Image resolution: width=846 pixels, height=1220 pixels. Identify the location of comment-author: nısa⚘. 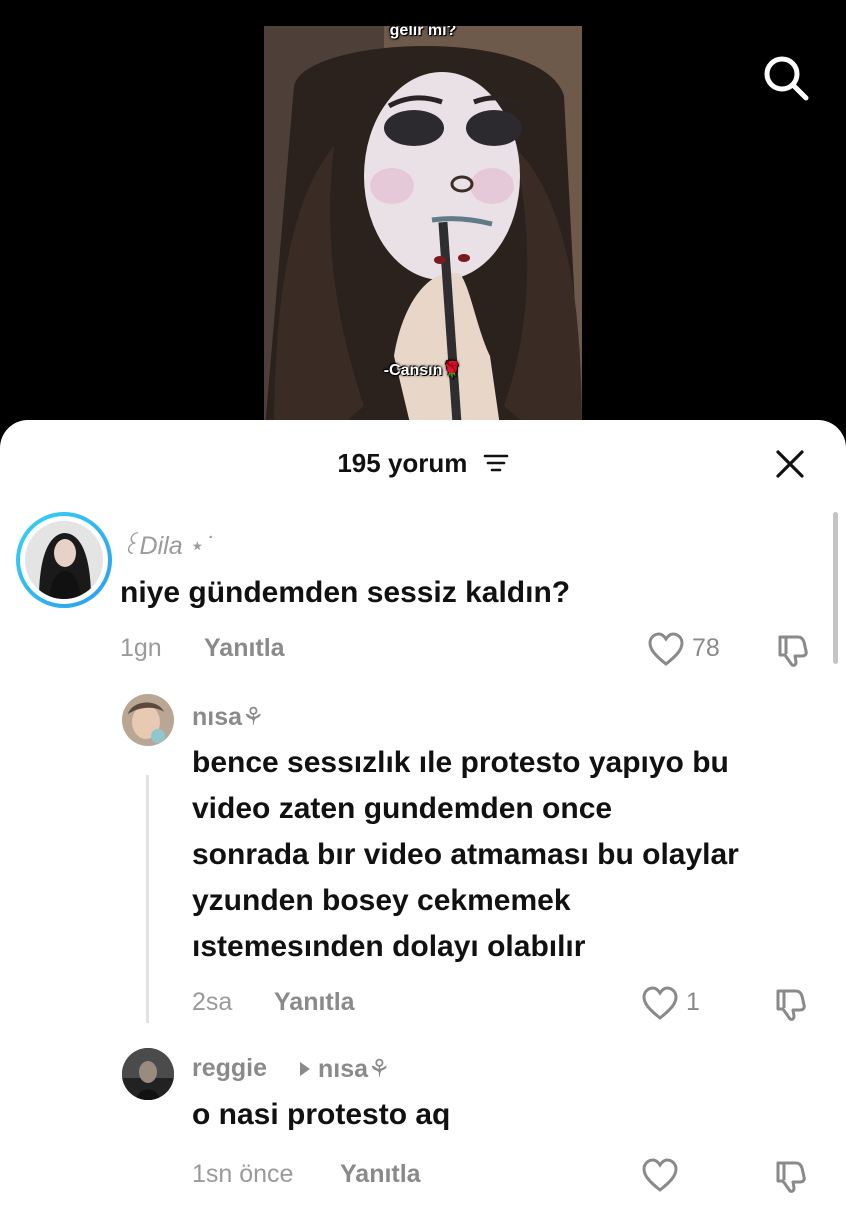
(228, 717).